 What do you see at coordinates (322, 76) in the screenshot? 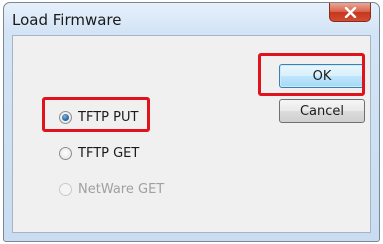
I see `ok-button: OK` at bounding box center [322, 76].